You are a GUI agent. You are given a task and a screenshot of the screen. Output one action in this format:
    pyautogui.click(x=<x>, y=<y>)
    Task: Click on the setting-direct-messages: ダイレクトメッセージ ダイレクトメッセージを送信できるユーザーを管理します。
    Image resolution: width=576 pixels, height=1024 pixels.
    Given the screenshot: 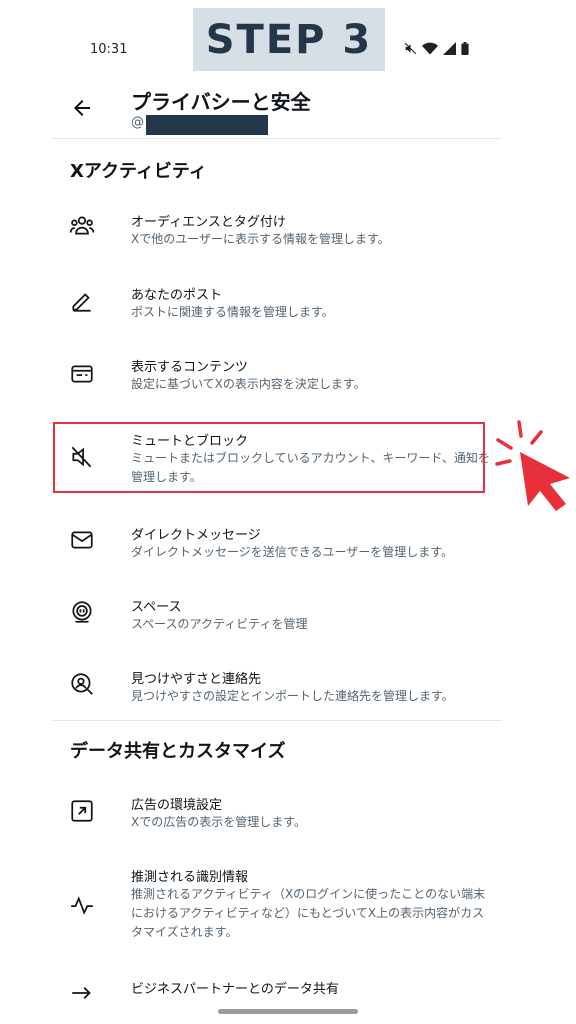 What is the action you would take?
    pyautogui.click(x=277, y=552)
    